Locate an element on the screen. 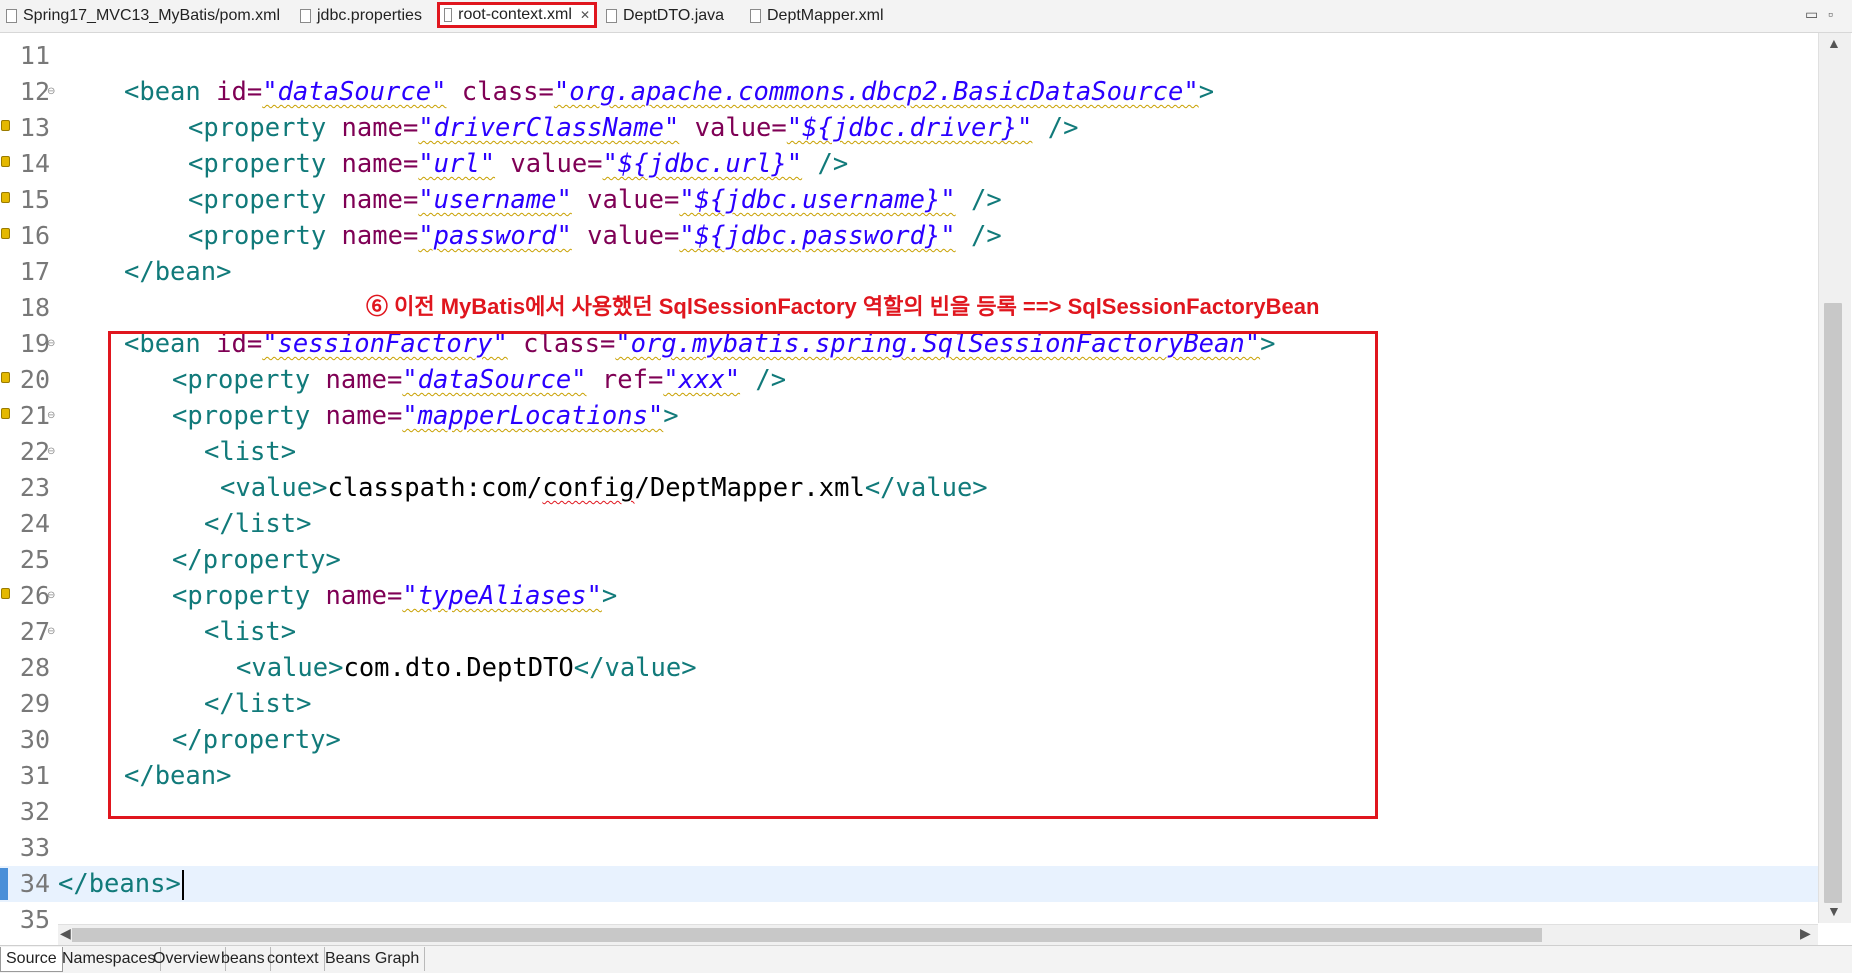 The width and height of the screenshot is (1852, 973). horizontal-scroll-thumb is located at coordinates (807, 935).